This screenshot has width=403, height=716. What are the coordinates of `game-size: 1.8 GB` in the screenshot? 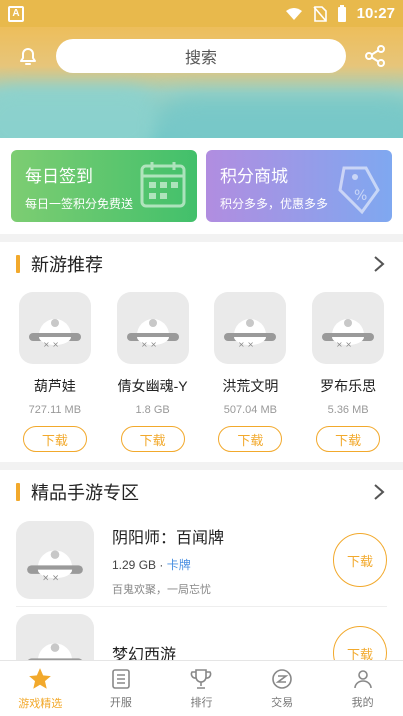 It's located at (152, 410).